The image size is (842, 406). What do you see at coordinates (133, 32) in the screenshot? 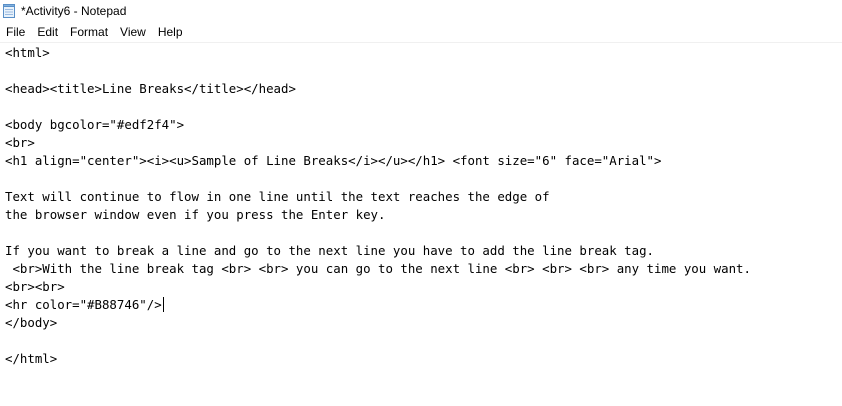
I see `menu-view: View` at bounding box center [133, 32].